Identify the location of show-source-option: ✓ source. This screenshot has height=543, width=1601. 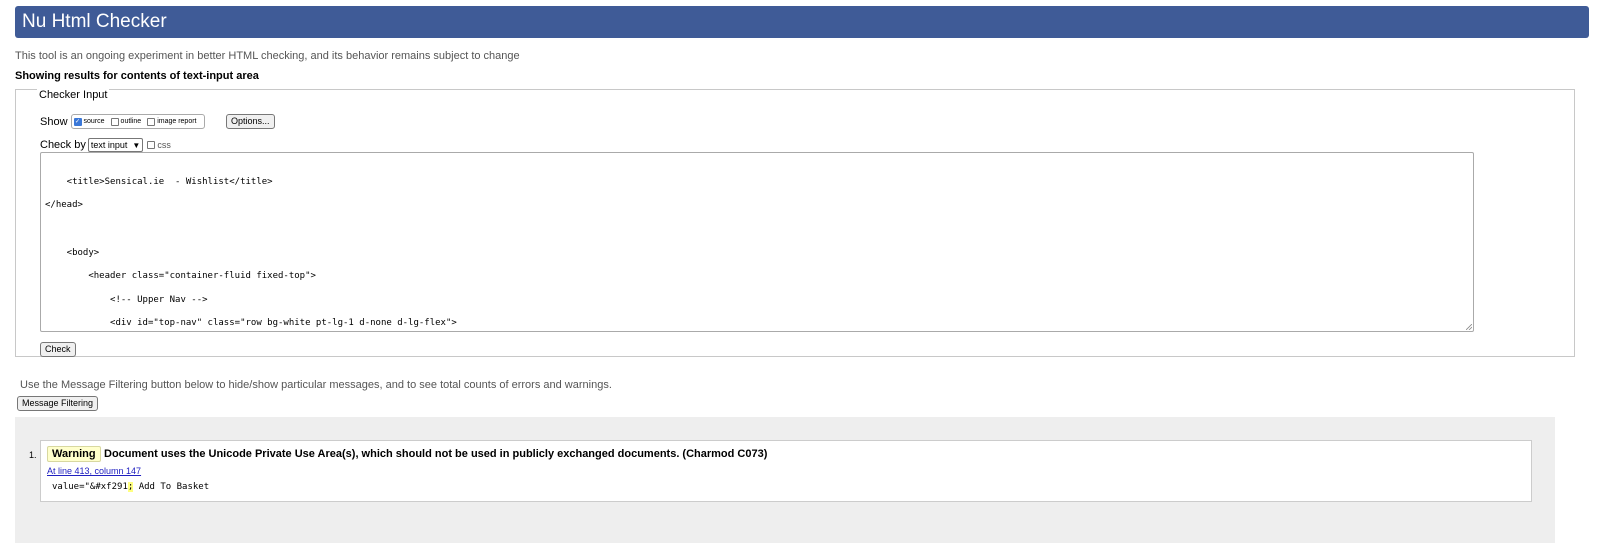
(89, 121).